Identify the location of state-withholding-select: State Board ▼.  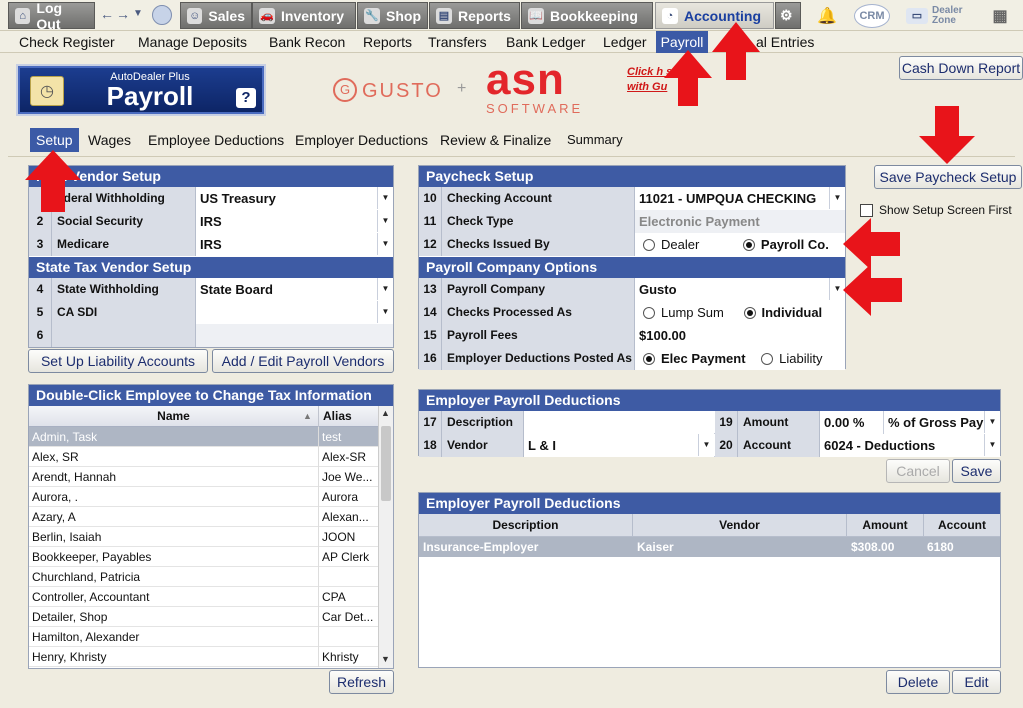
(294, 289).